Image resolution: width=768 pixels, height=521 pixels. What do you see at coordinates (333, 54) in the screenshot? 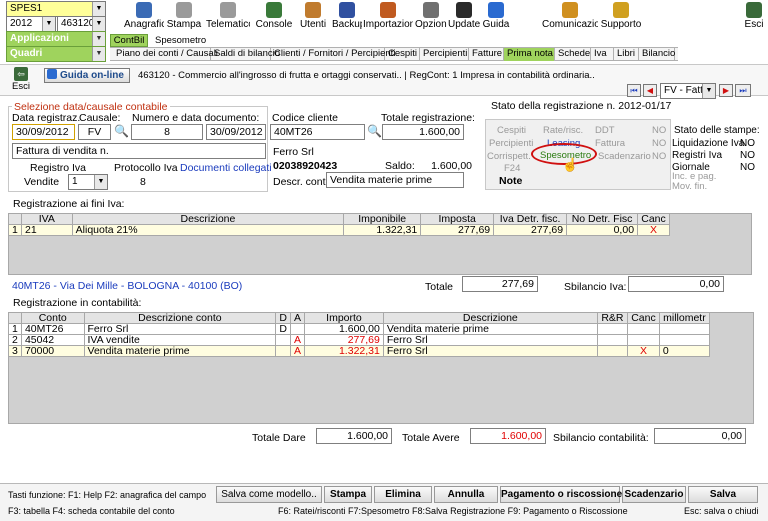
I see `tab-clienti-fornitori-percipienti: Clienti / Fornitori / Percipienti` at bounding box center [333, 54].